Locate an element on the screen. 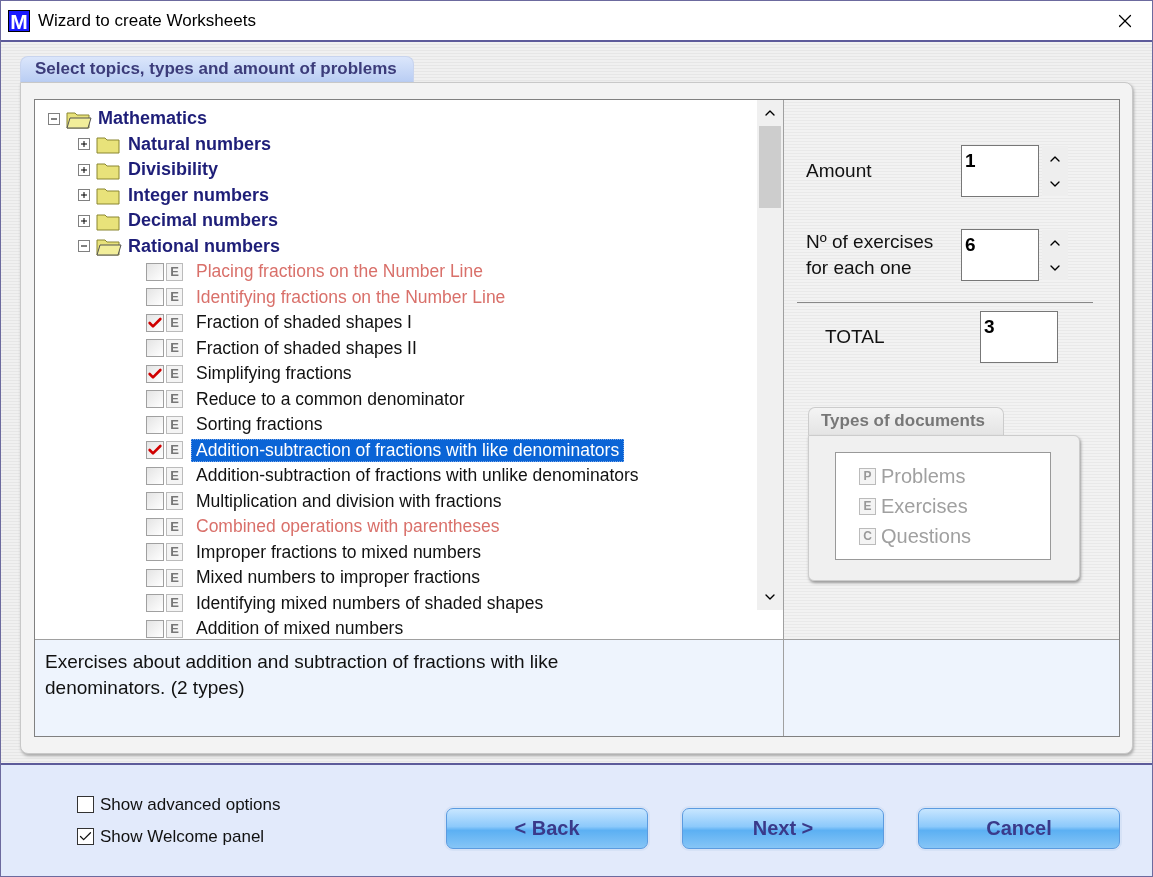 The image size is (1153, 877). tree-item: Fraction of shaded shapes I is located at coordinates (304, 323).